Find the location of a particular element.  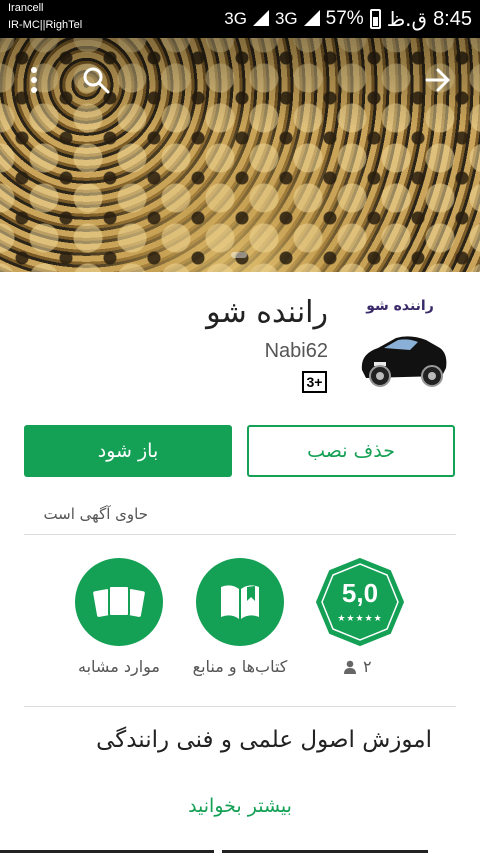

books-category-button is located at coordinates (240, 602).